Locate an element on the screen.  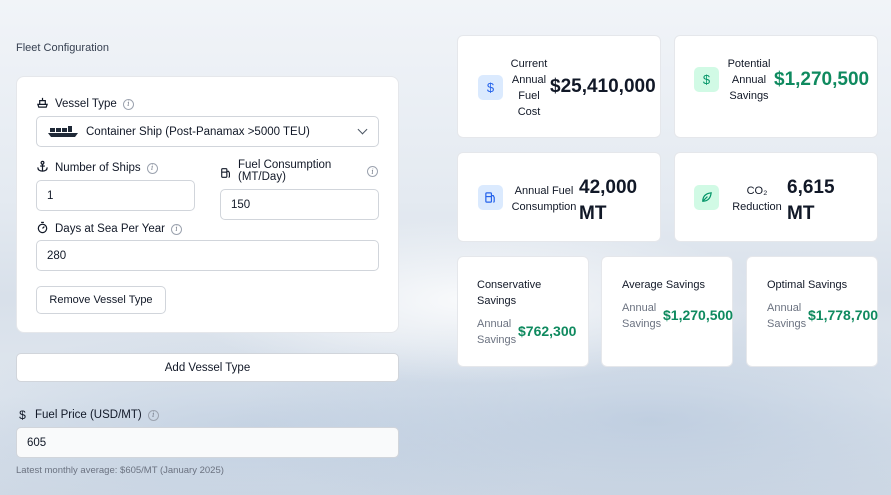
potential-savings-label: Potential Annual Savings is located at coordinates (749, 80).